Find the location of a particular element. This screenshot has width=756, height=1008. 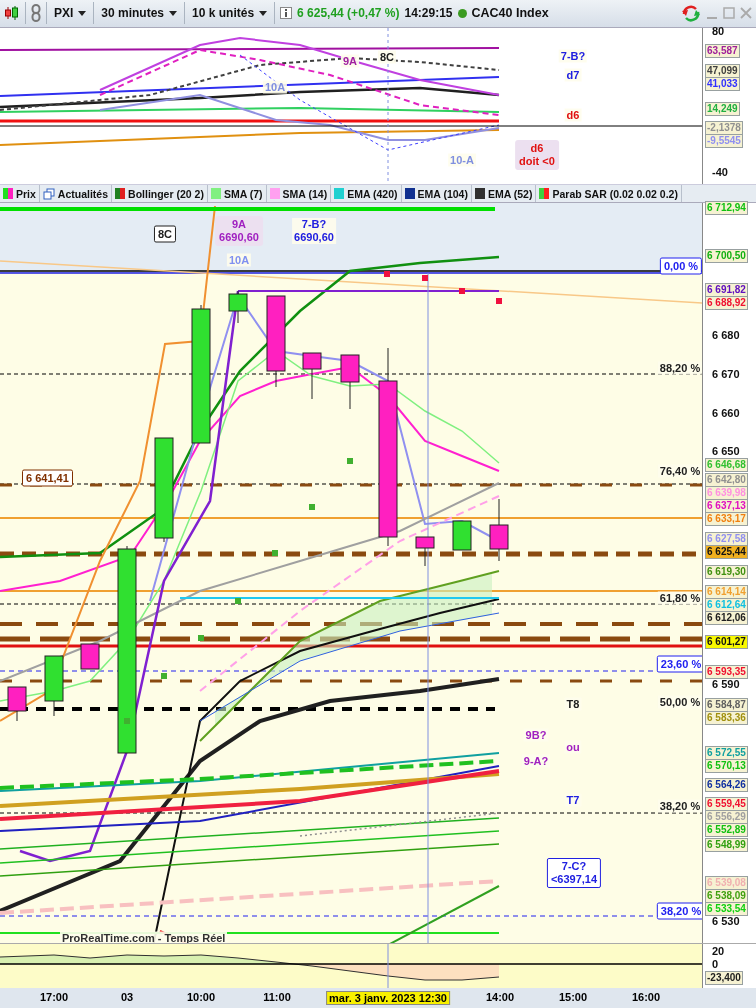

chart-annotation: 10-A is located at coordinates (462, 160).